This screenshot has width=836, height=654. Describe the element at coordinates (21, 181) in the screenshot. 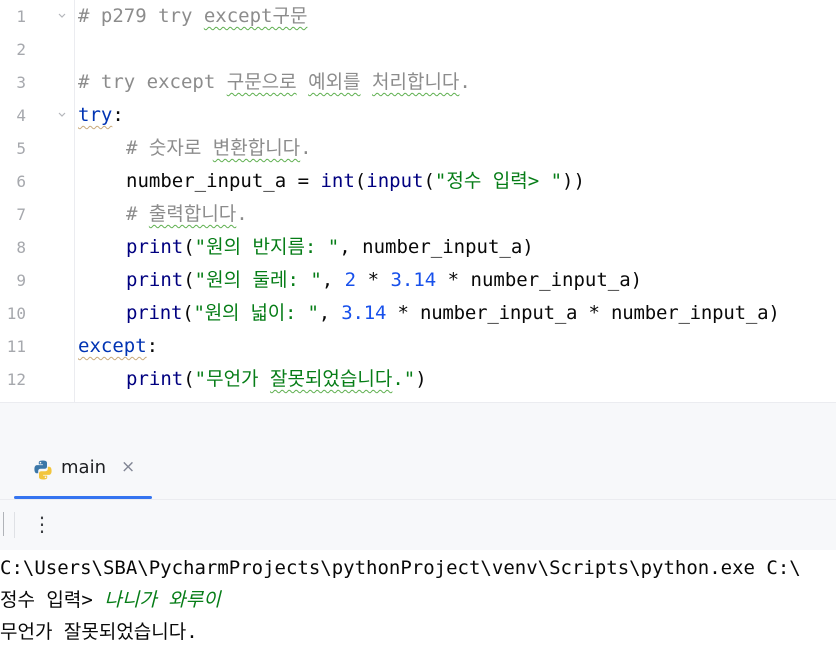

I see `line-number: 6` at that location.